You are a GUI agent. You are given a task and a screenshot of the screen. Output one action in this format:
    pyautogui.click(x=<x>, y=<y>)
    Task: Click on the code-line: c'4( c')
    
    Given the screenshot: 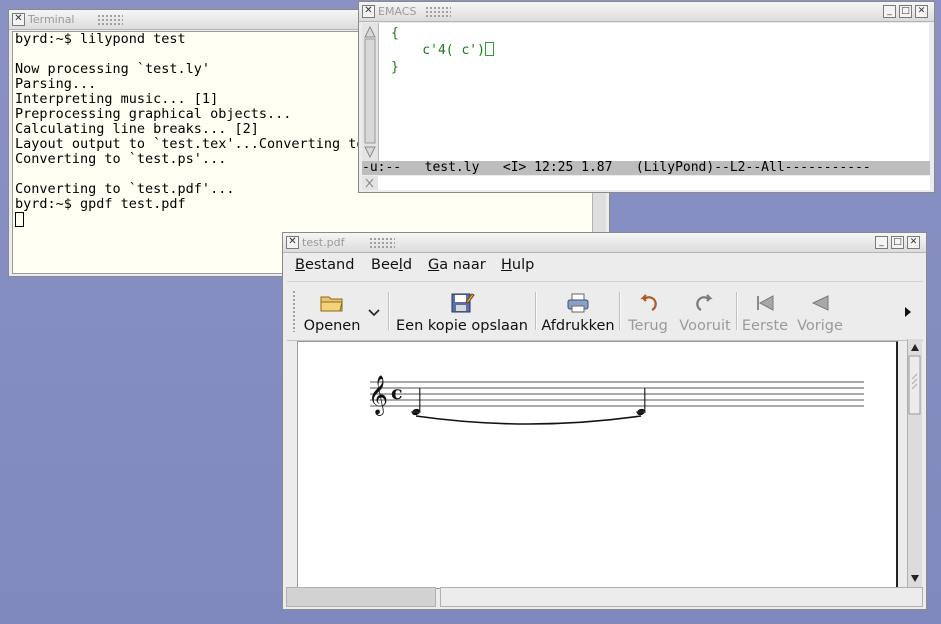 What is the action you would take?
    pyautogui.click(x=654, y=50)
    